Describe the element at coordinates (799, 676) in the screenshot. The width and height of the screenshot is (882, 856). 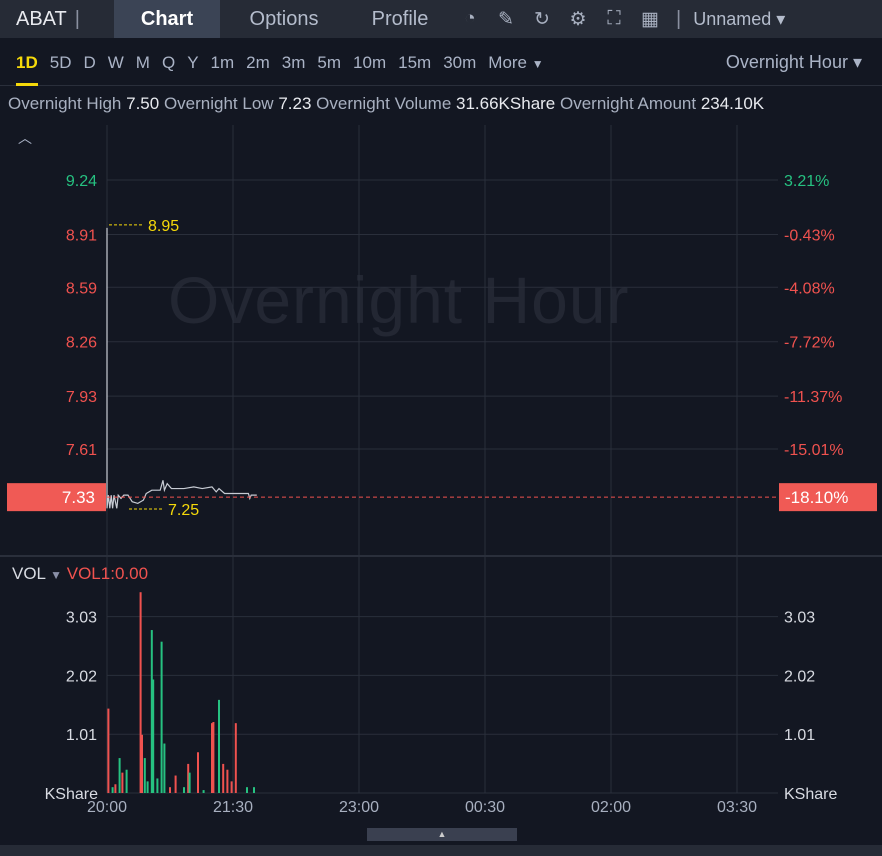
I see `volume-tick-label-right: 2.02` at that location.